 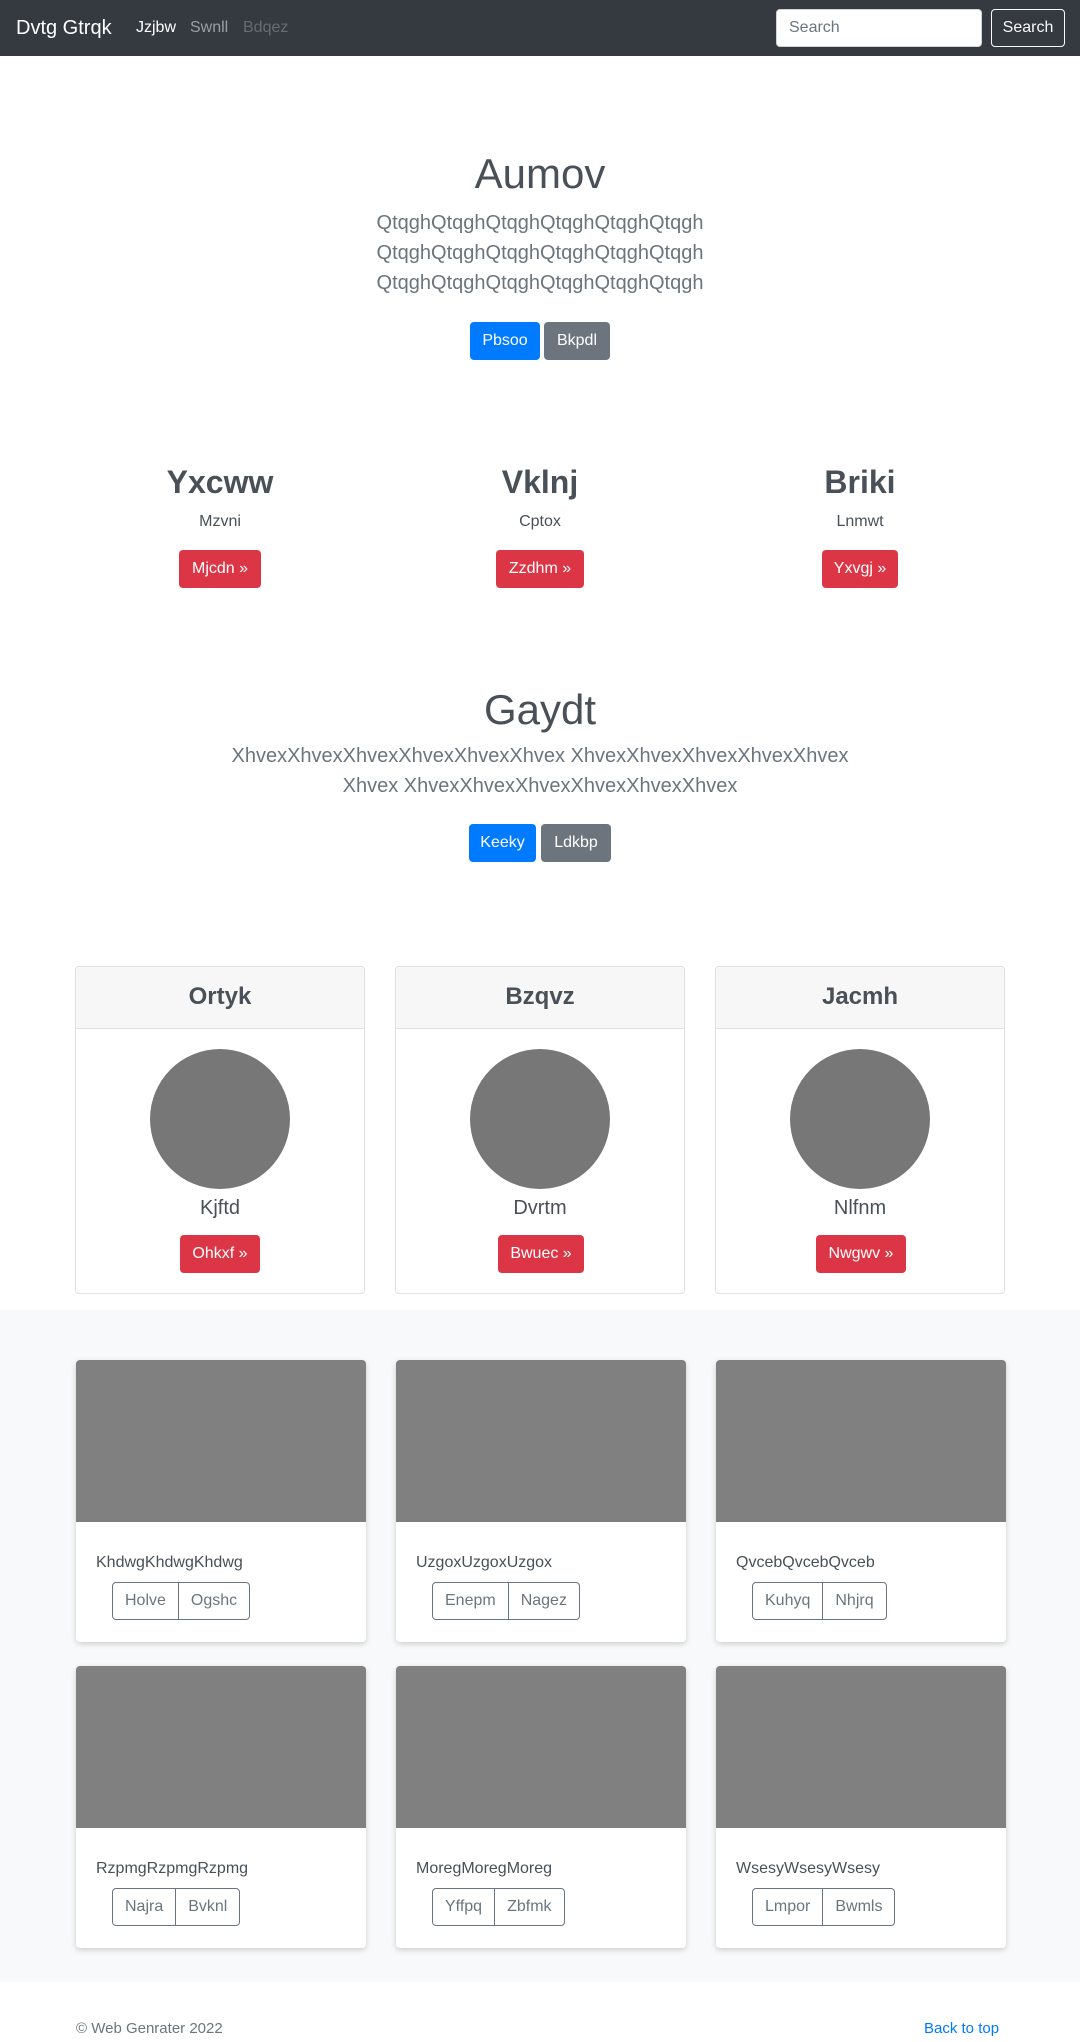 What do you see at coordinates (145, 1601) in the screenshot?
I see `album-card-button-1: Holve` at bounding box center [145, 1601].